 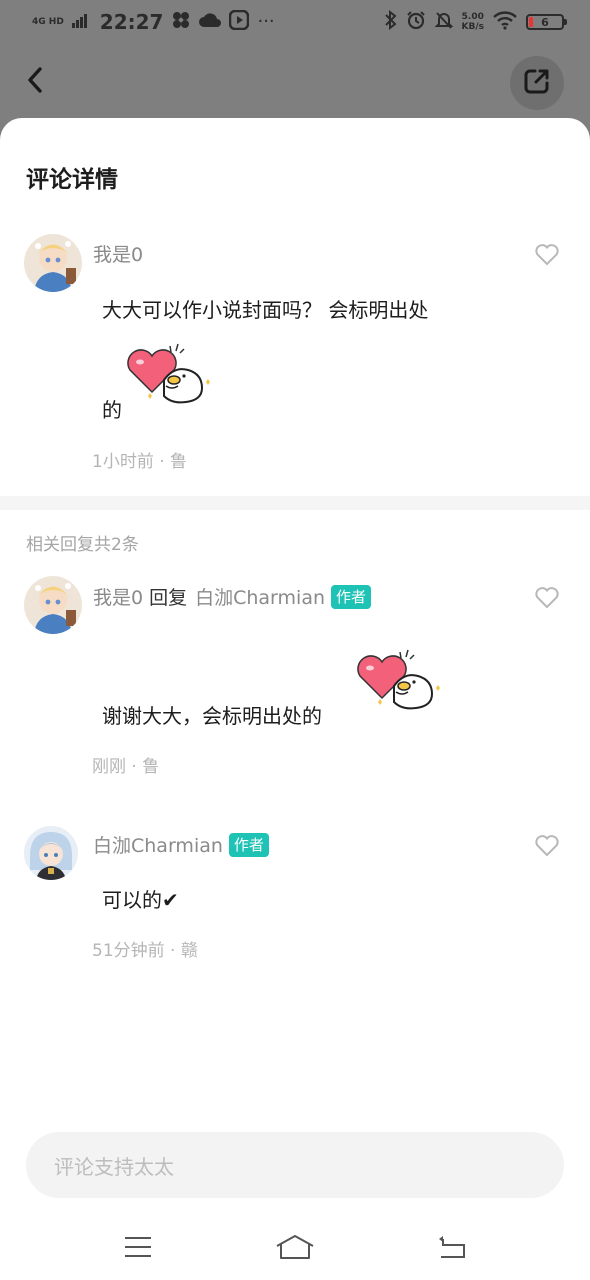 What do you see at coordinates (168, 598) in the screenshot?
I see `reply-word: 回复` at bounding box center [168, 598].